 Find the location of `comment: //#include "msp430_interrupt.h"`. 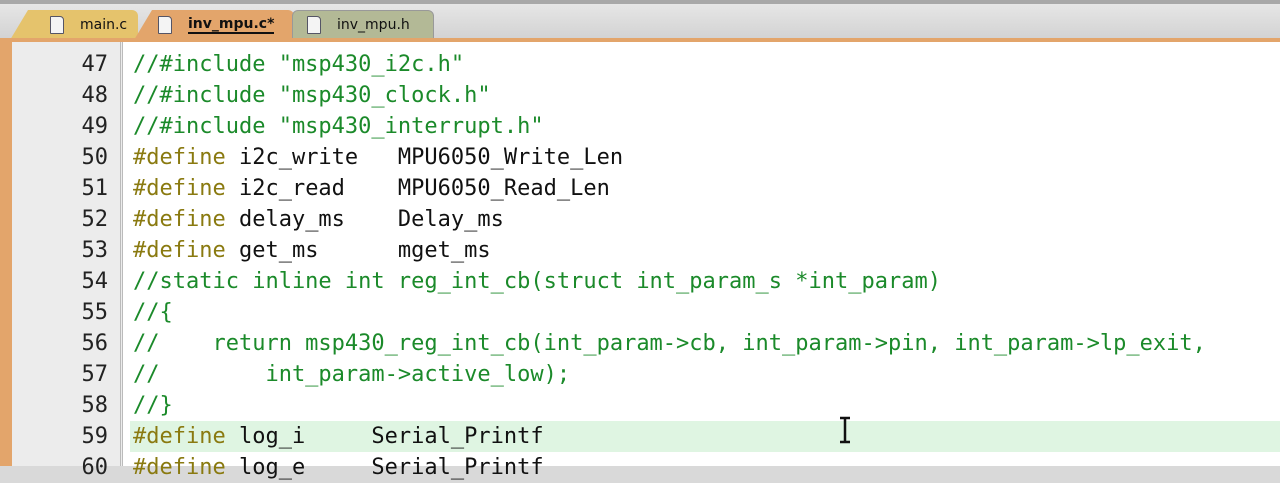

comment: //#include "msp430_interrupt.h" is located at coordinates (338, 126).